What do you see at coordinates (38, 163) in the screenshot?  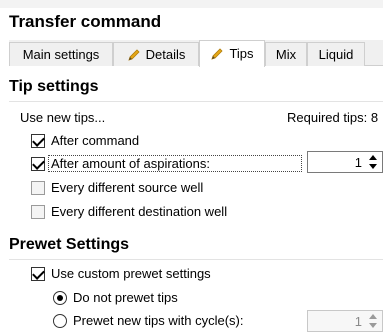 I see `after-aspirations-checkbox` at bounding box center [38, 163].